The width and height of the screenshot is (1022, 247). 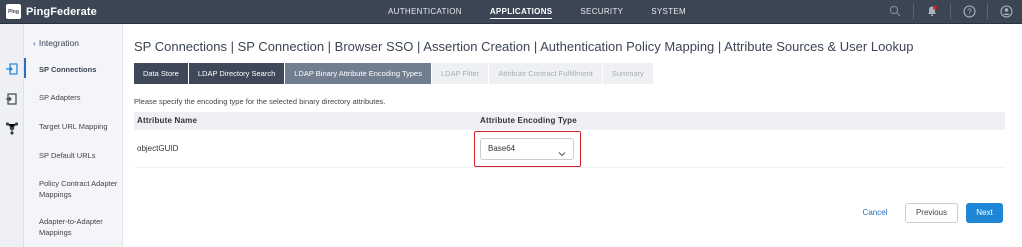 I want to click on tab-data-store: Data Store, so click(x=161, y=73).